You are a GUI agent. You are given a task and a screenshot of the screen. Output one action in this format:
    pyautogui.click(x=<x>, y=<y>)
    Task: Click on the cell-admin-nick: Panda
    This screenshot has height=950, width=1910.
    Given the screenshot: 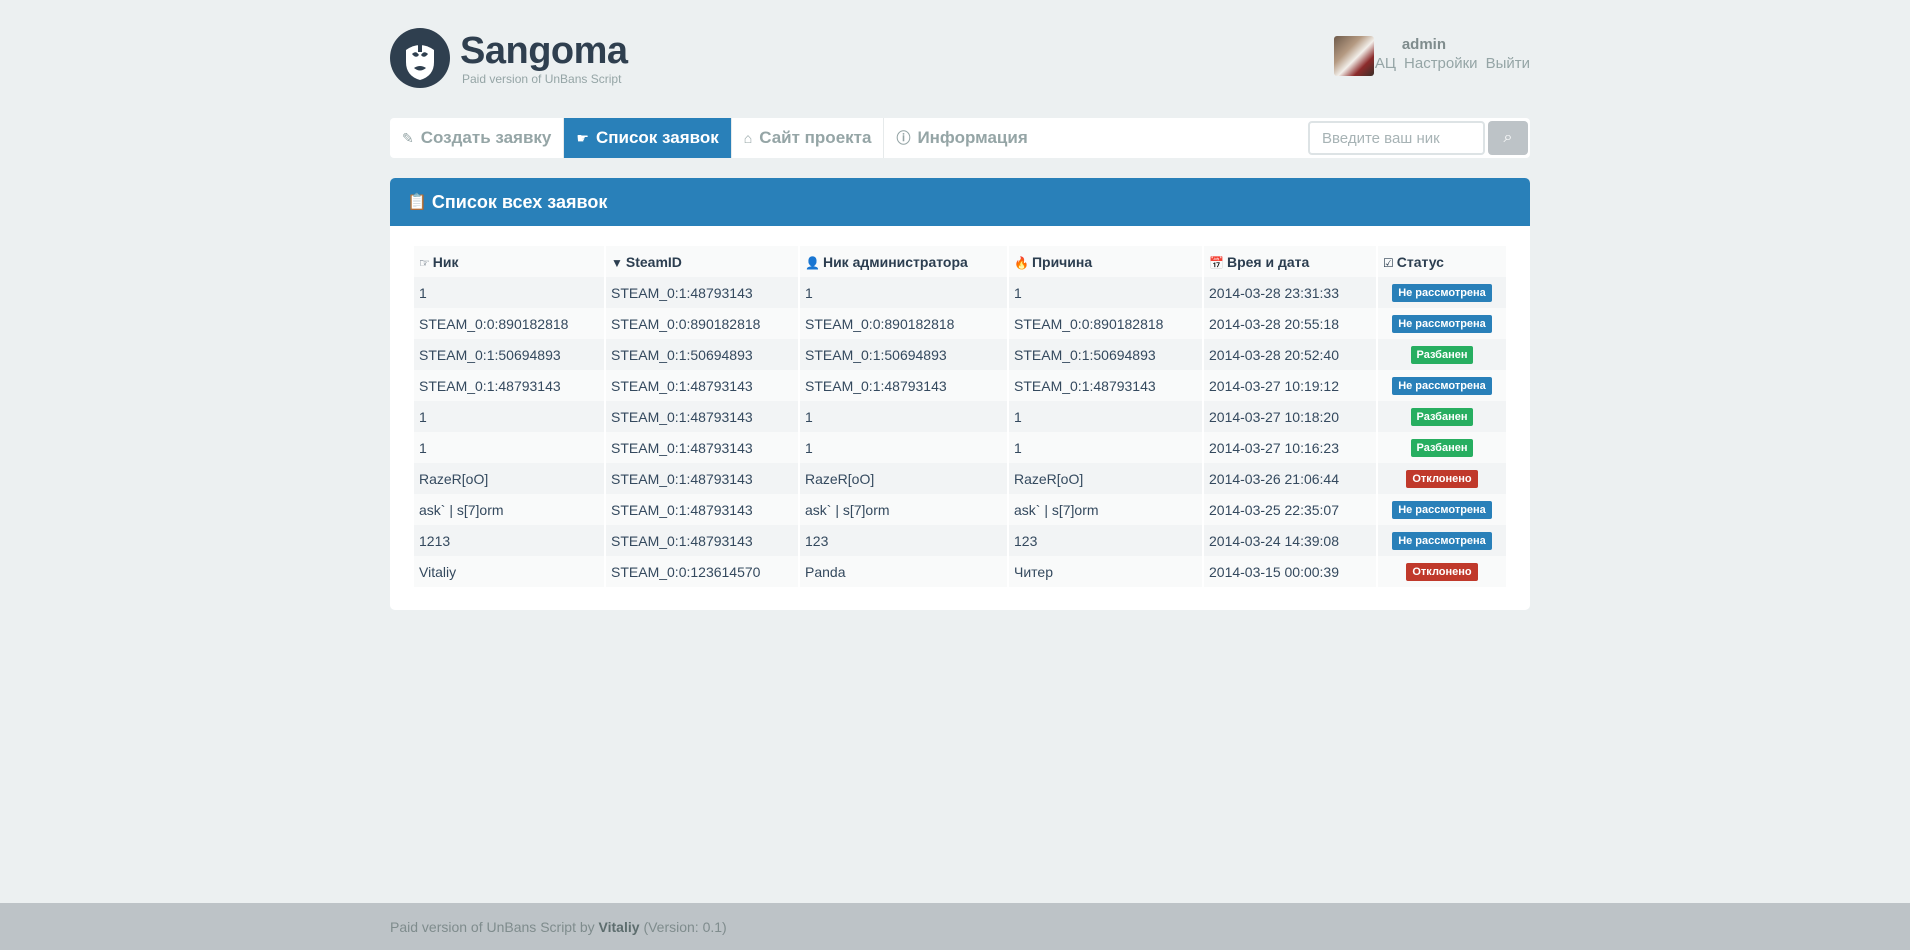 What is the action you would take?
    pyautogui.click(x=903, y=571)
    